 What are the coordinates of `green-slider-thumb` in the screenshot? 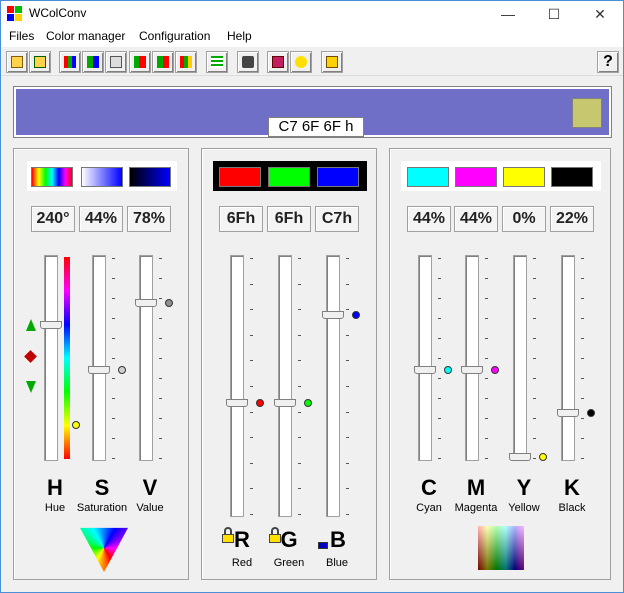 It's located at (285, 402).